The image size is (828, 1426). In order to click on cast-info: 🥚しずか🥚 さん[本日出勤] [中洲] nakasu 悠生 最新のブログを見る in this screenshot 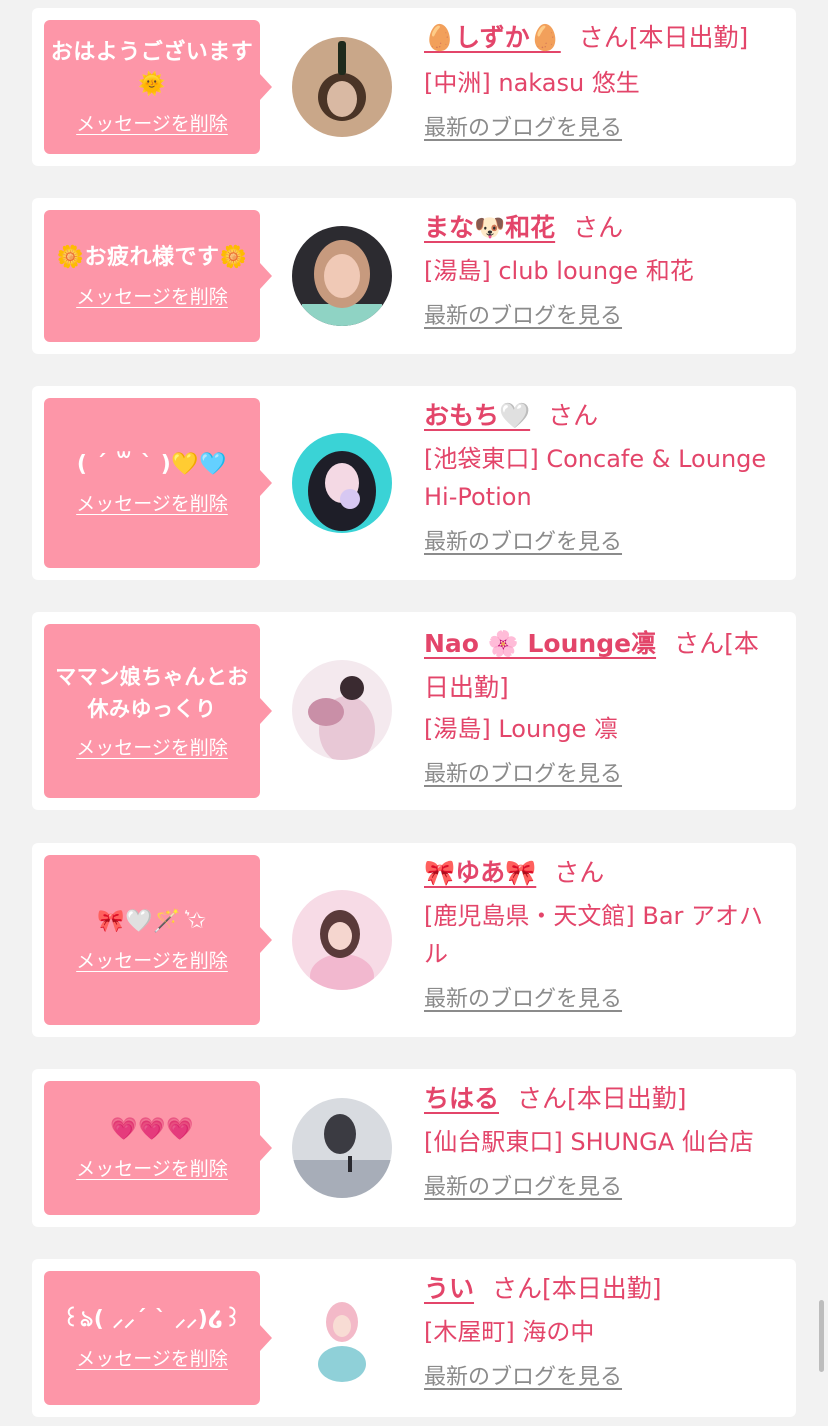, I will do `click(603, 81)`.